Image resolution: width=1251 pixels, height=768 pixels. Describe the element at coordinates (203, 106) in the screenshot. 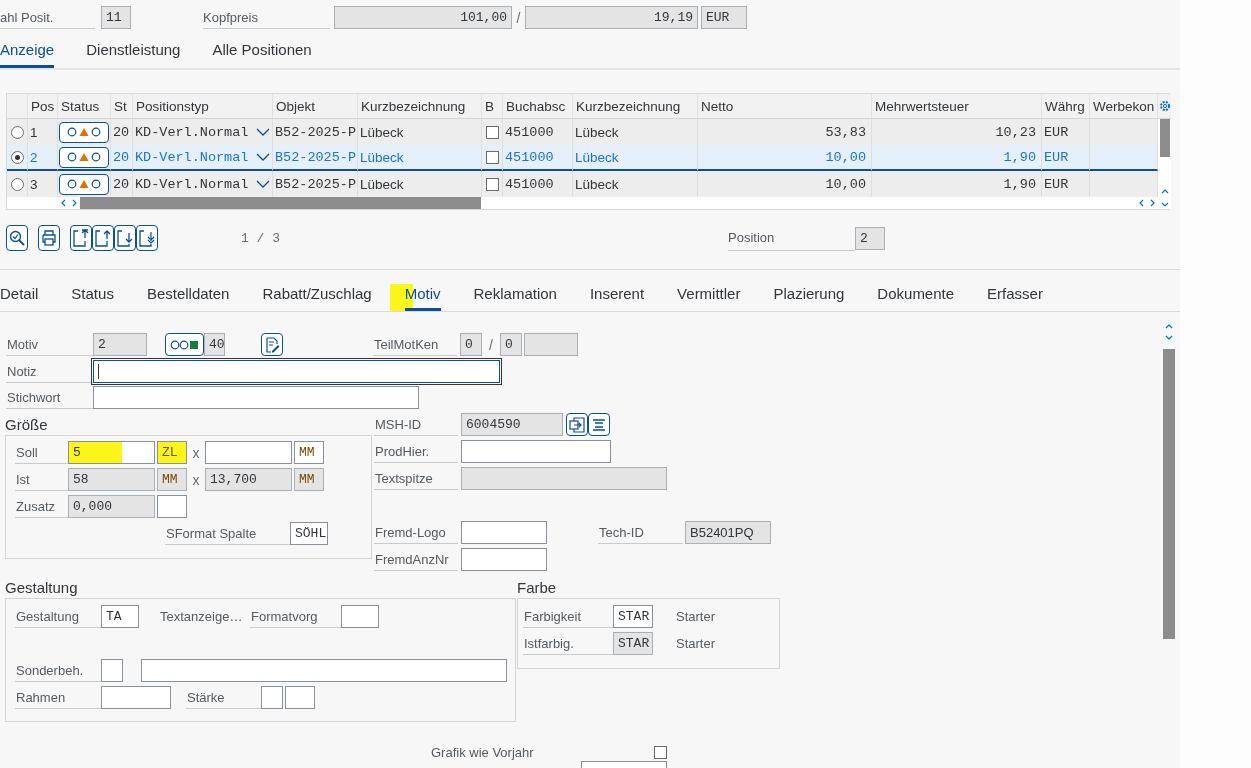

I see `column-header: Positionstyp` at that location.